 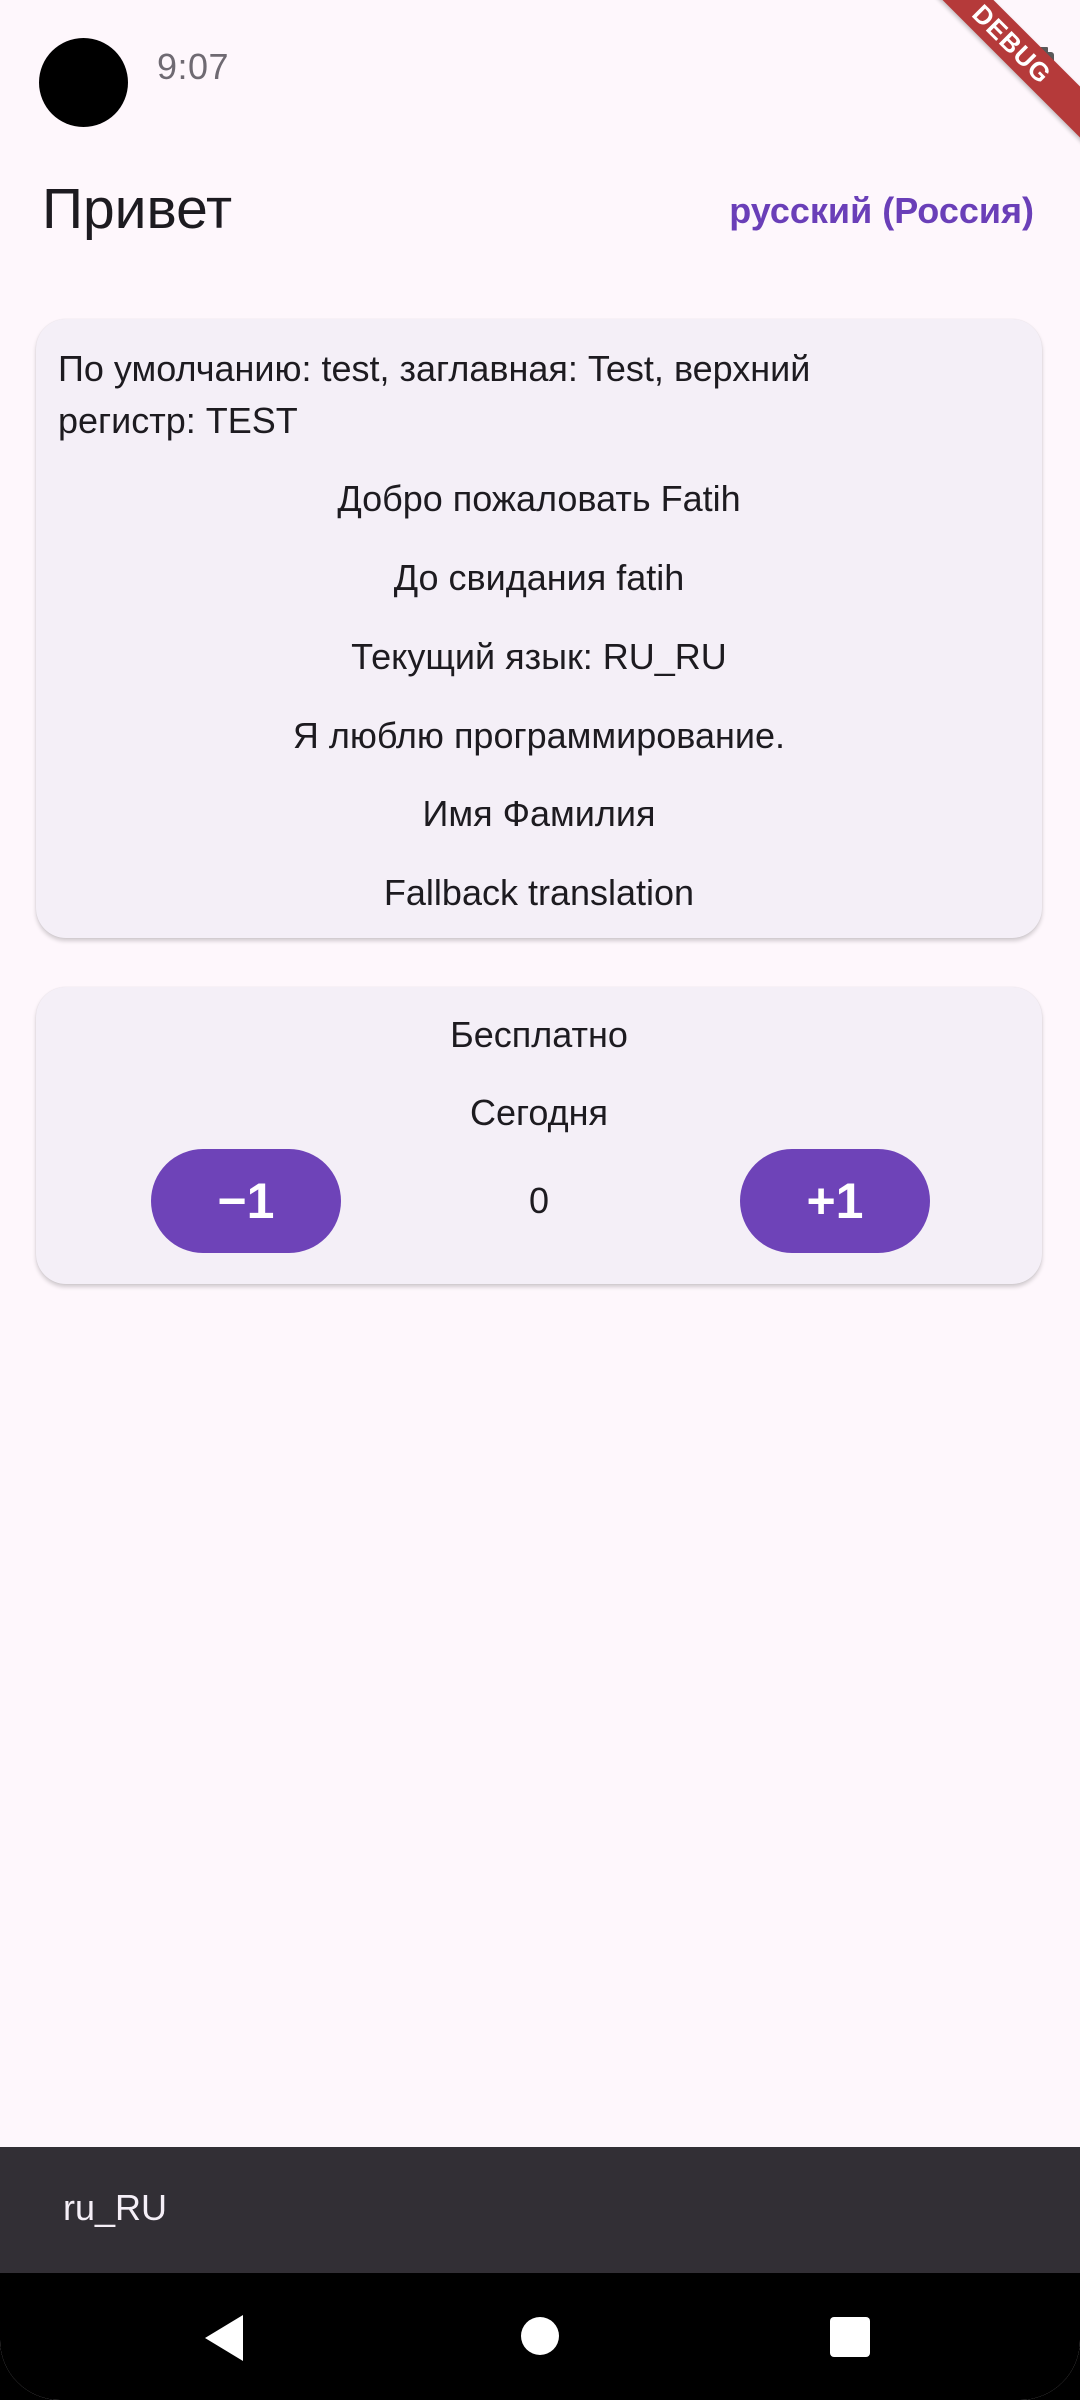 What do you see at coordinates (835, 1201) in the screenshot?
I see `increment-button: +1` at bounding box center [835, 1201].